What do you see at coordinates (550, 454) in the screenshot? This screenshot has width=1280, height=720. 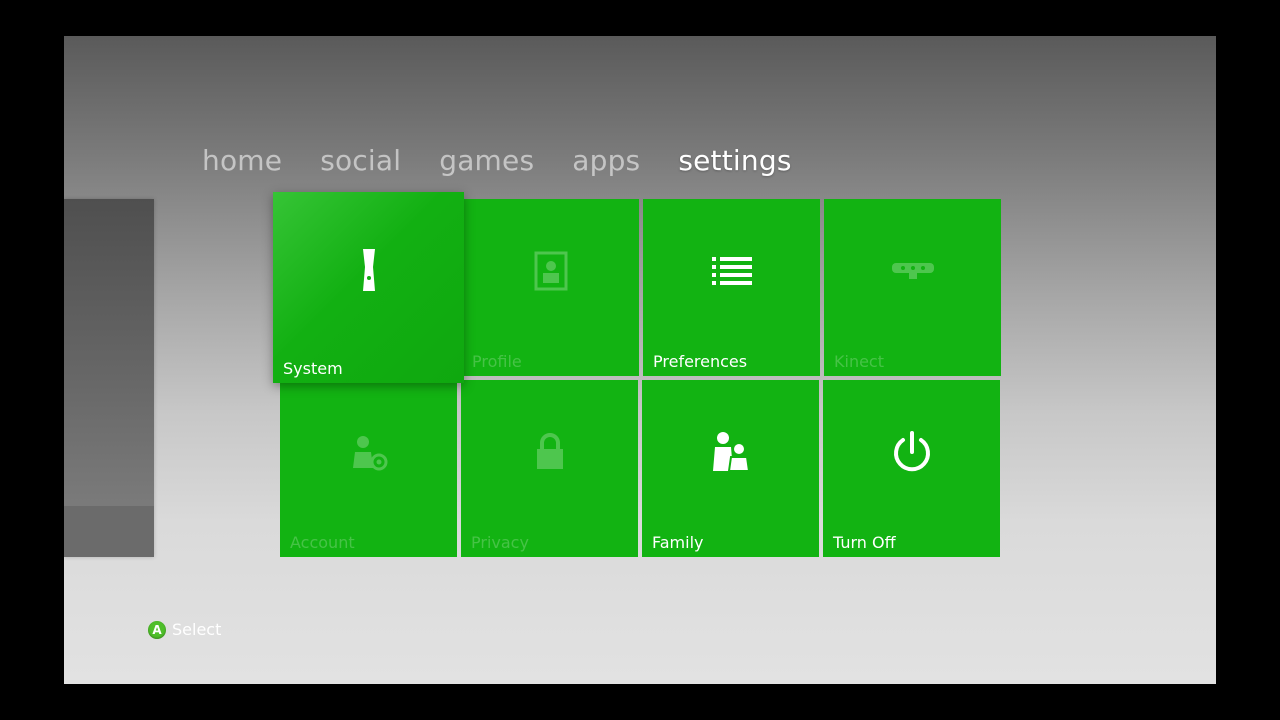 I see `lock-icon` at bounding box center [550, 454].